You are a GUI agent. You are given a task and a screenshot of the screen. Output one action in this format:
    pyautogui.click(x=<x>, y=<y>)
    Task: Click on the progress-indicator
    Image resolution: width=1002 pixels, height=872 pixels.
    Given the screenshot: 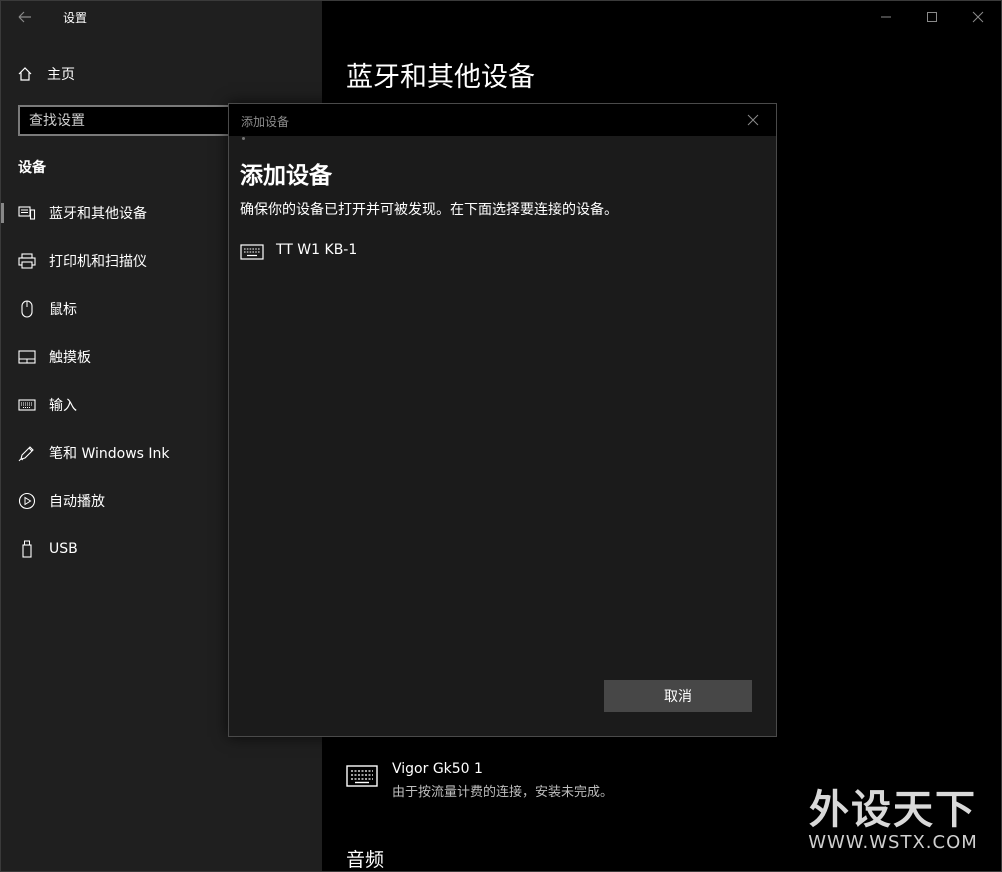 What is the action you would take?
    pyautogui.click(x=243, y=138)
    